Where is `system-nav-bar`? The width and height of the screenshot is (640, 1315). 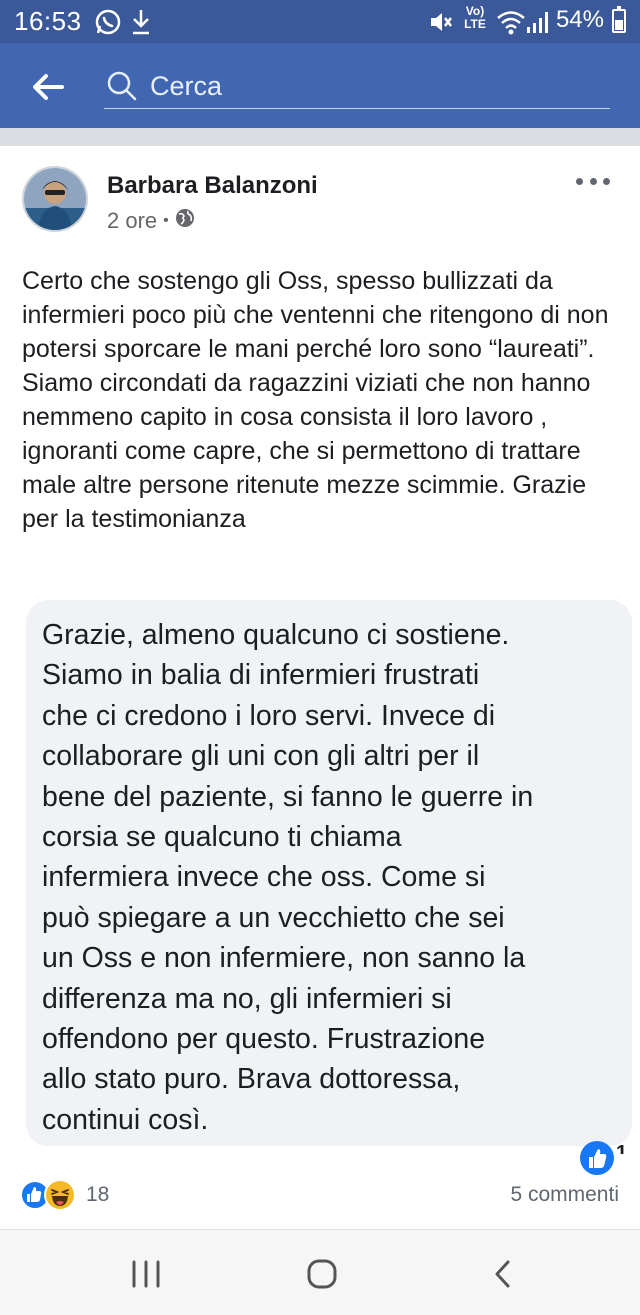
system-nav-bar is located at coordinates (320, 1272).